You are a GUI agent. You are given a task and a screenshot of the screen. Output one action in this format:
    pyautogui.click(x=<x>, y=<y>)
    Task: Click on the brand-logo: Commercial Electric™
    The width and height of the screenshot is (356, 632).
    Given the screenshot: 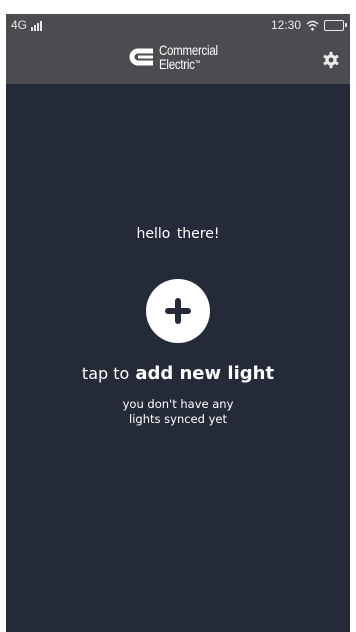 What is the action you would take?
    pyautogui.click(x=178, y=57)
    